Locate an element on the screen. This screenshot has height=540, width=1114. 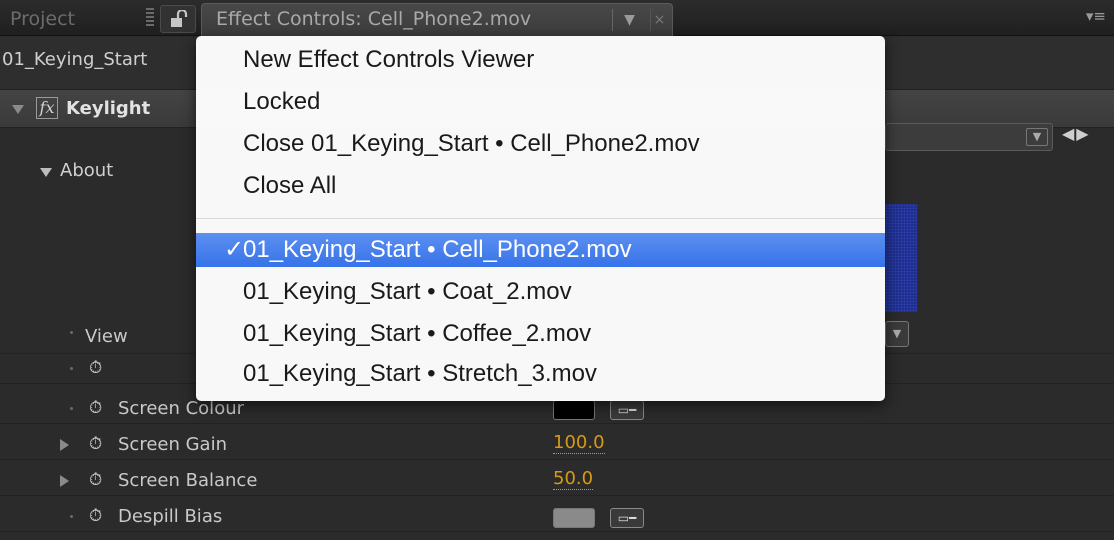
menu-item-close-layer: Close 01_Keying_Start • Cell_Phone2.mov is located at coordinates (540, 144).